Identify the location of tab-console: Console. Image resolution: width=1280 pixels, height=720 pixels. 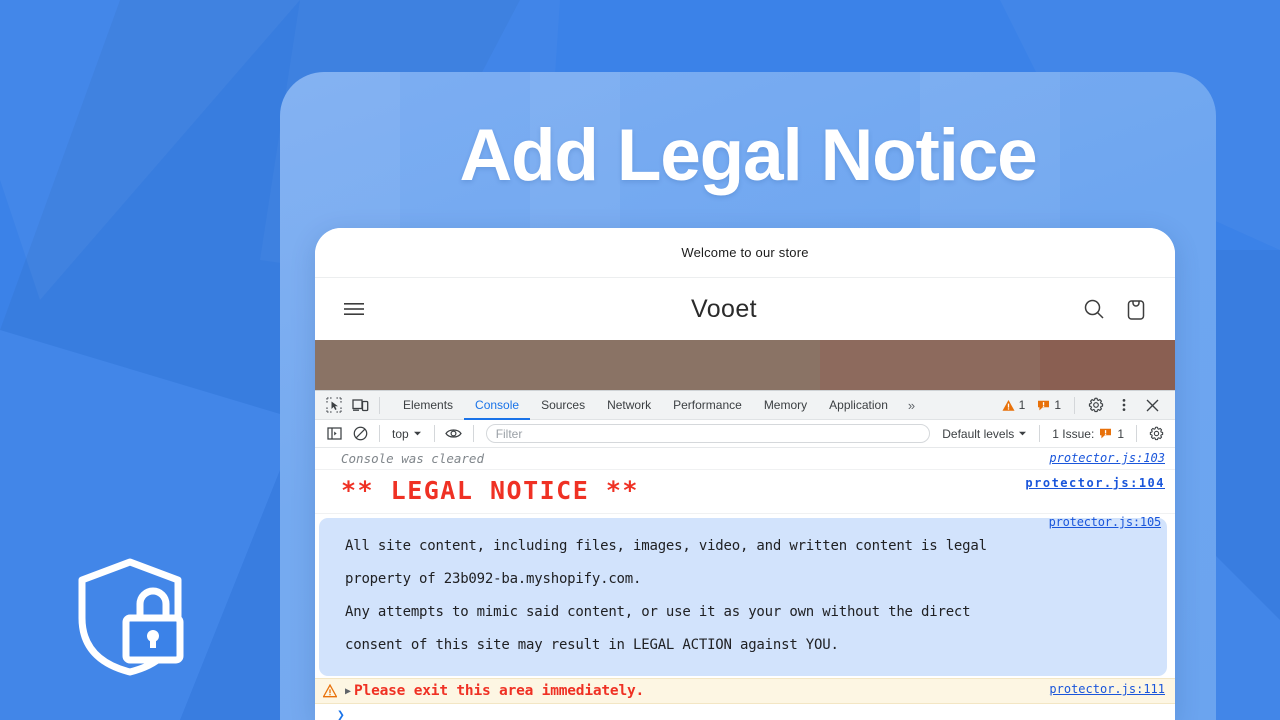
(497, 405).